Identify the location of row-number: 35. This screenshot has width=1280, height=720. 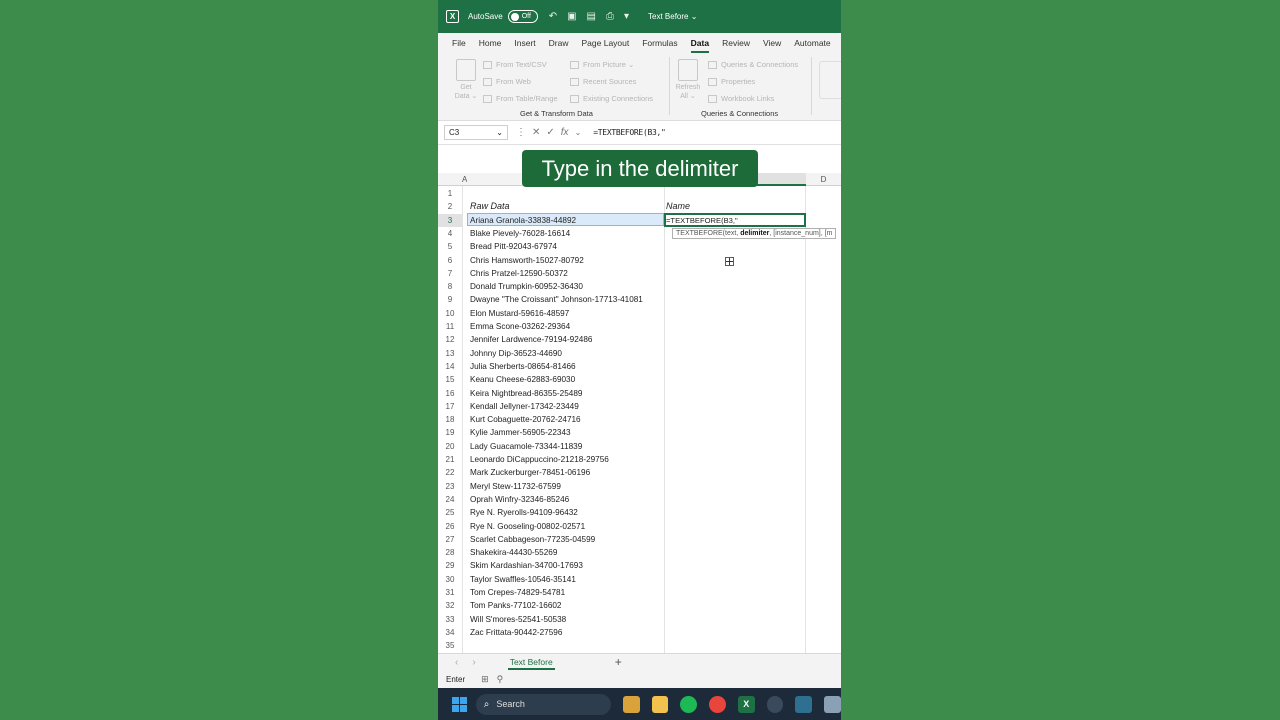
(450, 645).